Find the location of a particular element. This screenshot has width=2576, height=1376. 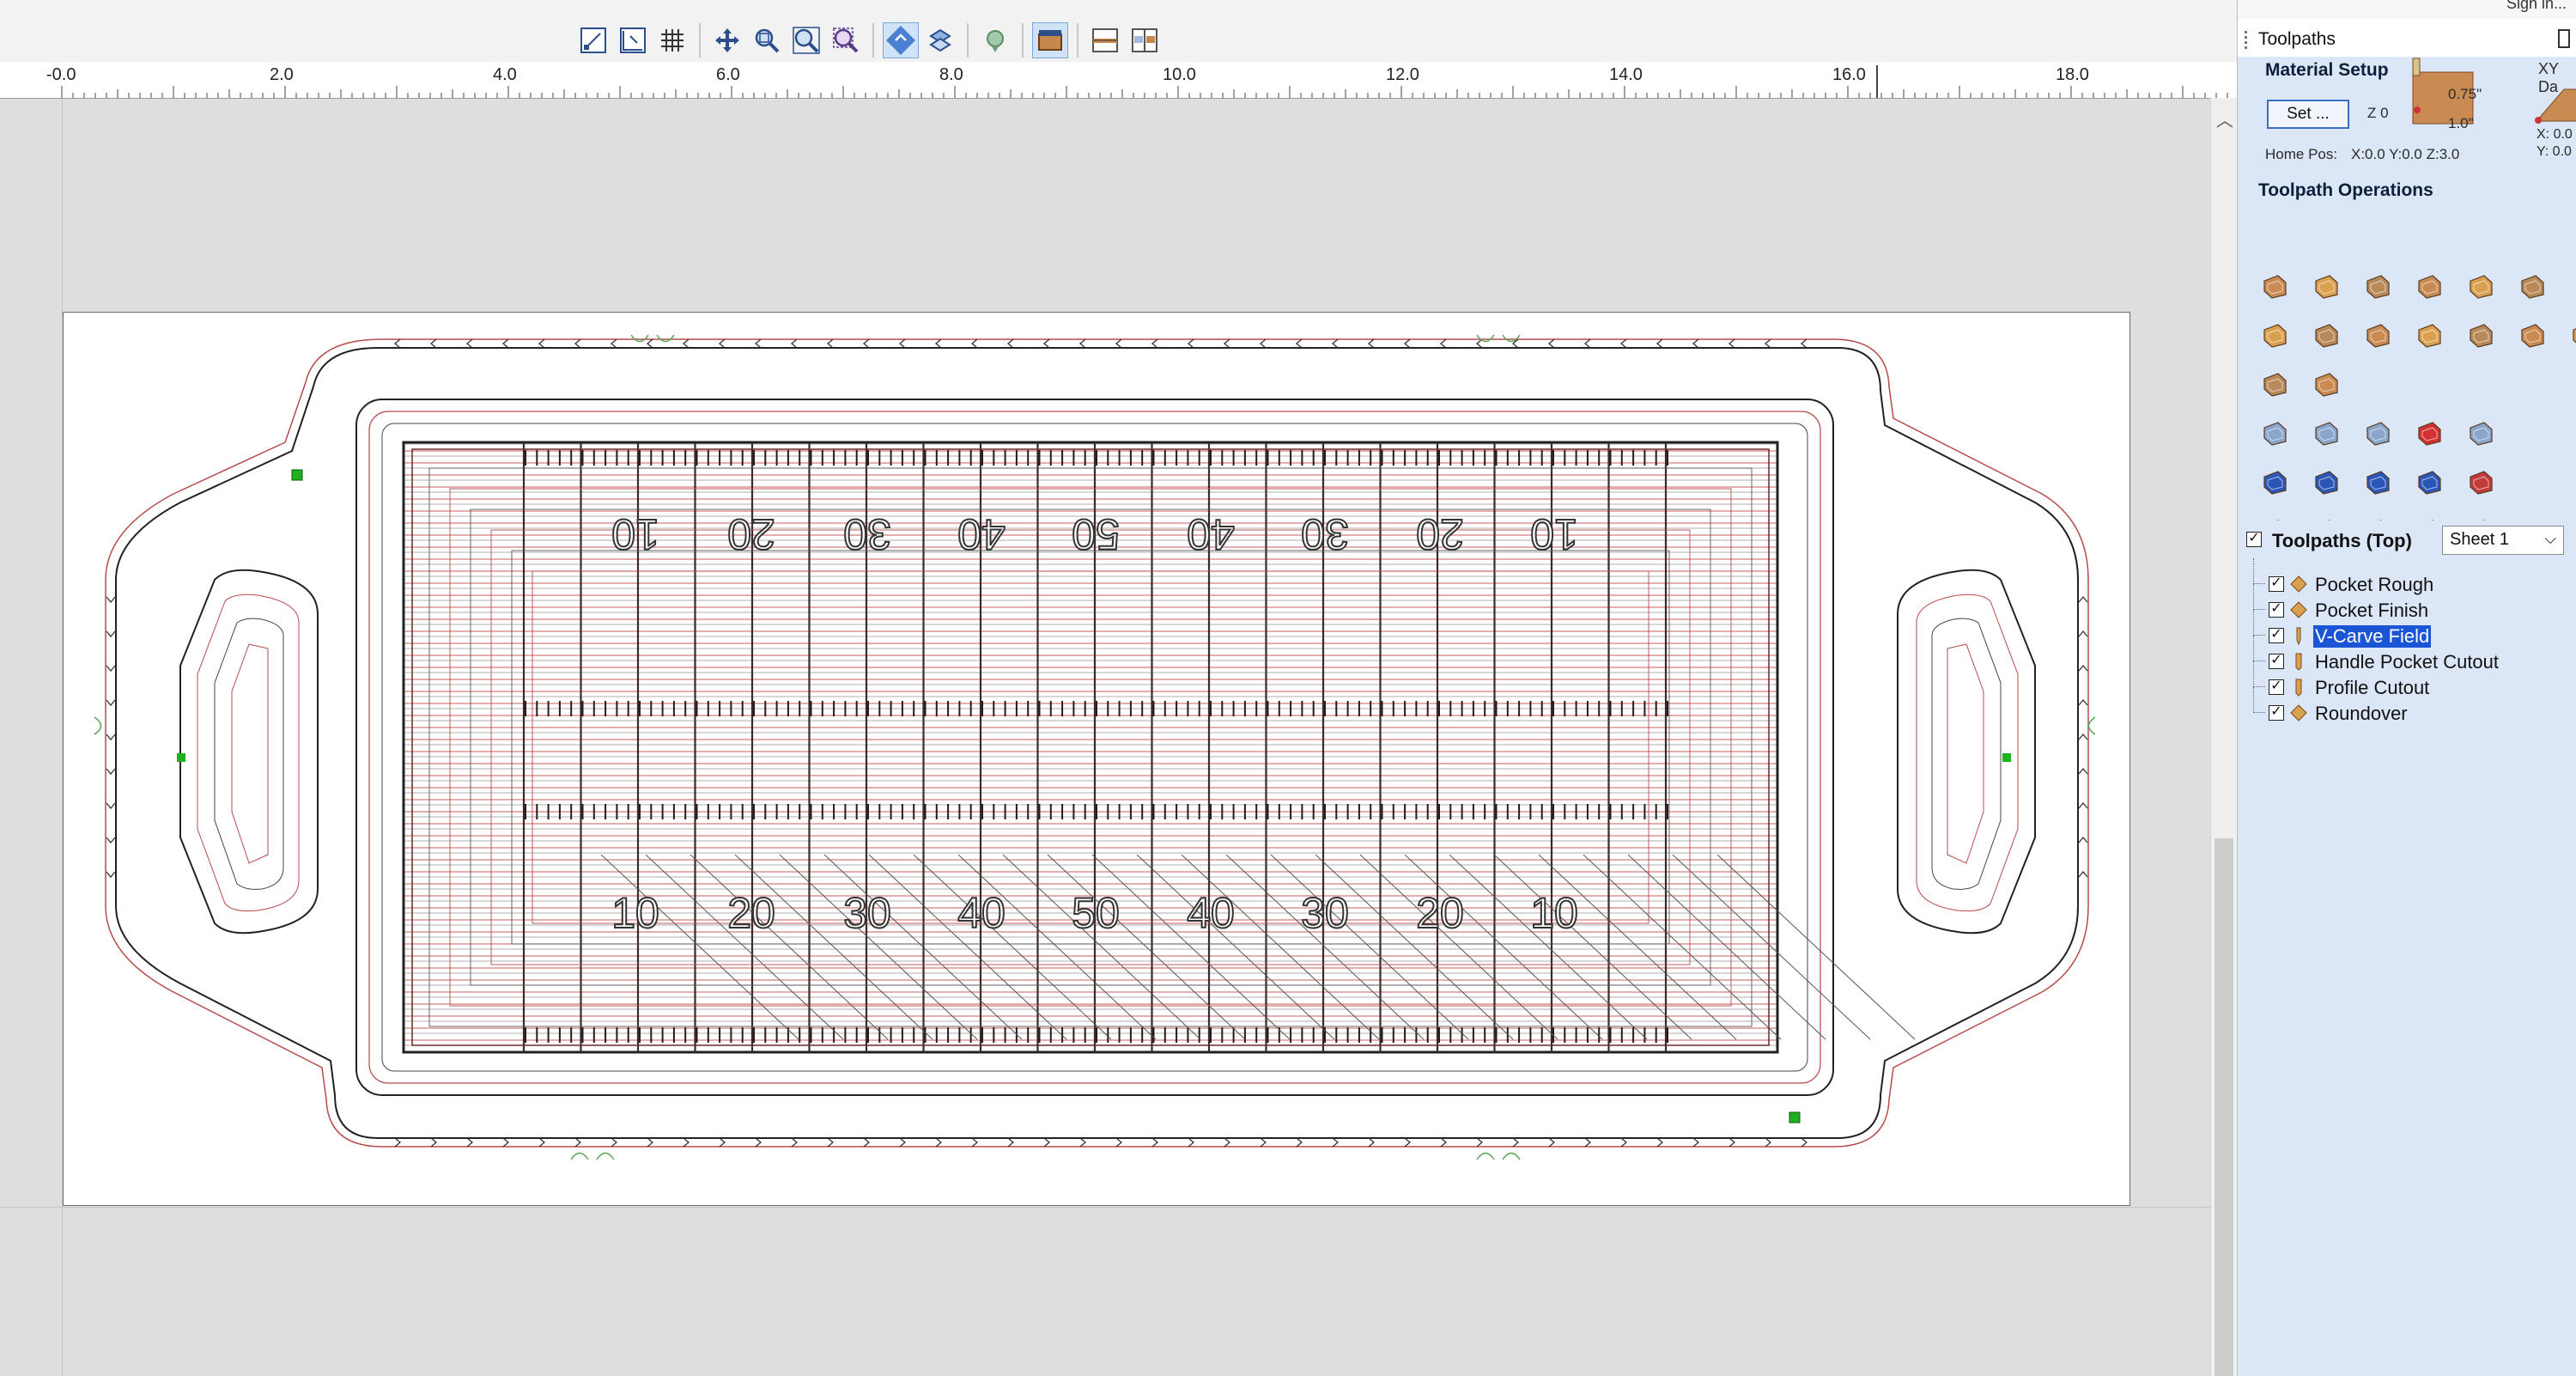

texture-text-icon is located at coordinates (2480, 286).